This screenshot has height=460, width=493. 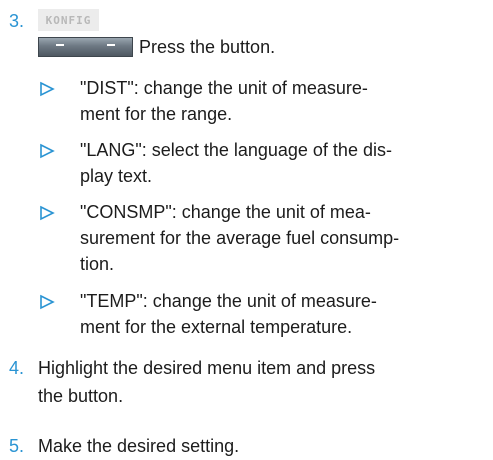 What do you see at coordinates (111, 45) in the screenshot?
I see `button-dash-right` at bounding box center [111, 45].